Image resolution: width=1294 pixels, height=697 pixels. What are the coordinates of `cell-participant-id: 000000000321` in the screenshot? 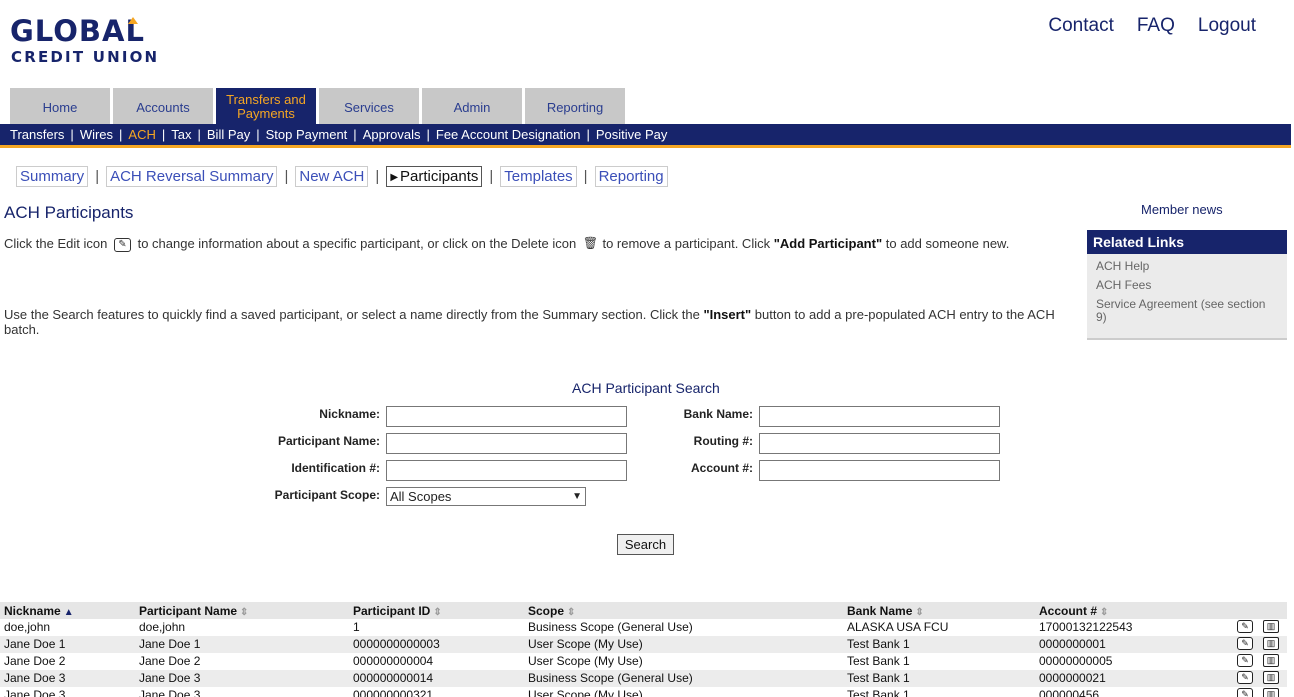 It's located at (393, 692).